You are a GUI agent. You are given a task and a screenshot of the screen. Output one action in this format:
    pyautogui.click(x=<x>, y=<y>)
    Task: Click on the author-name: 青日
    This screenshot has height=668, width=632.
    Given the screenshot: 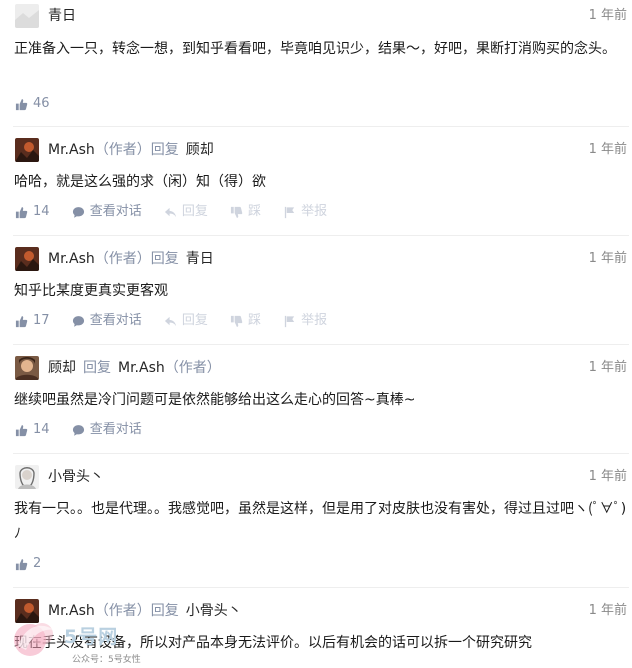 What is the action you would take?
    pyautogui.click(x=62, y=16)
    